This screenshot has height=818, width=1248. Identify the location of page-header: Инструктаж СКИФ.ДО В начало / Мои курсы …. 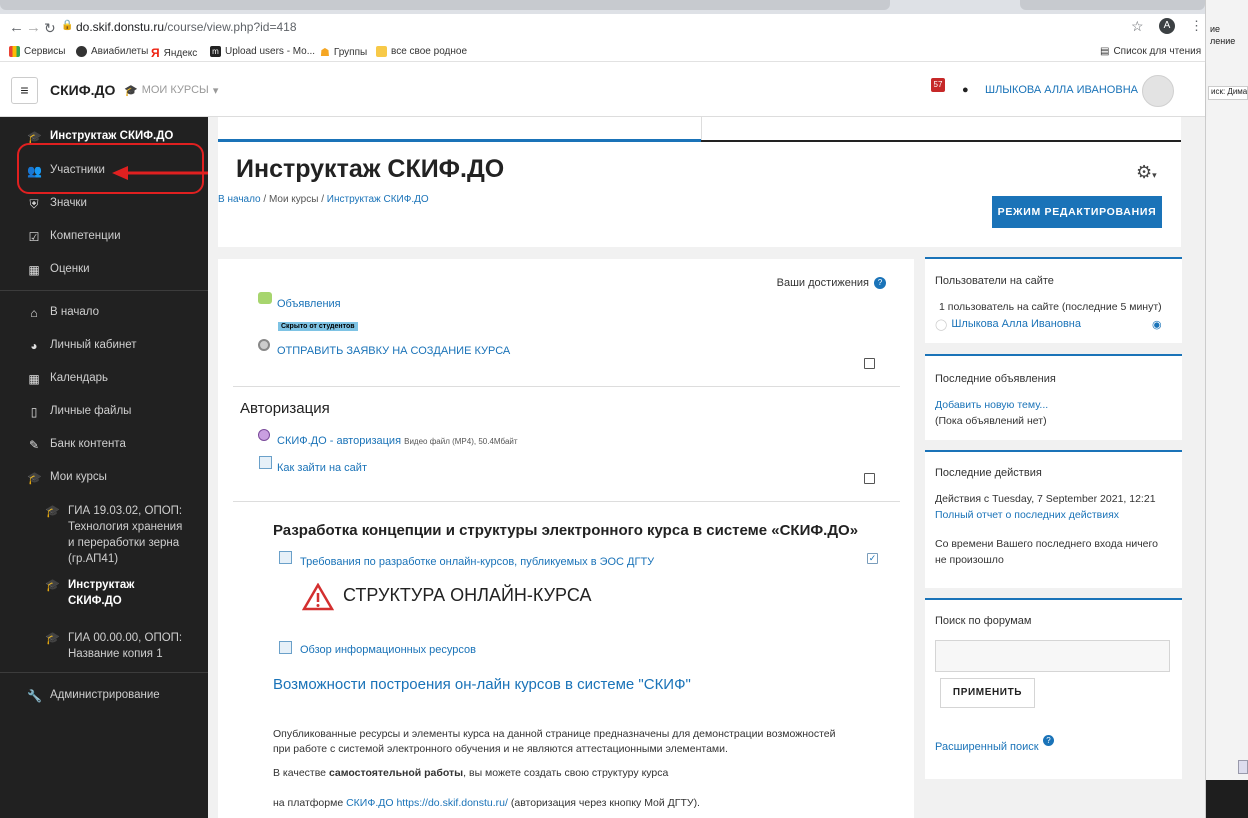
(699, 182).